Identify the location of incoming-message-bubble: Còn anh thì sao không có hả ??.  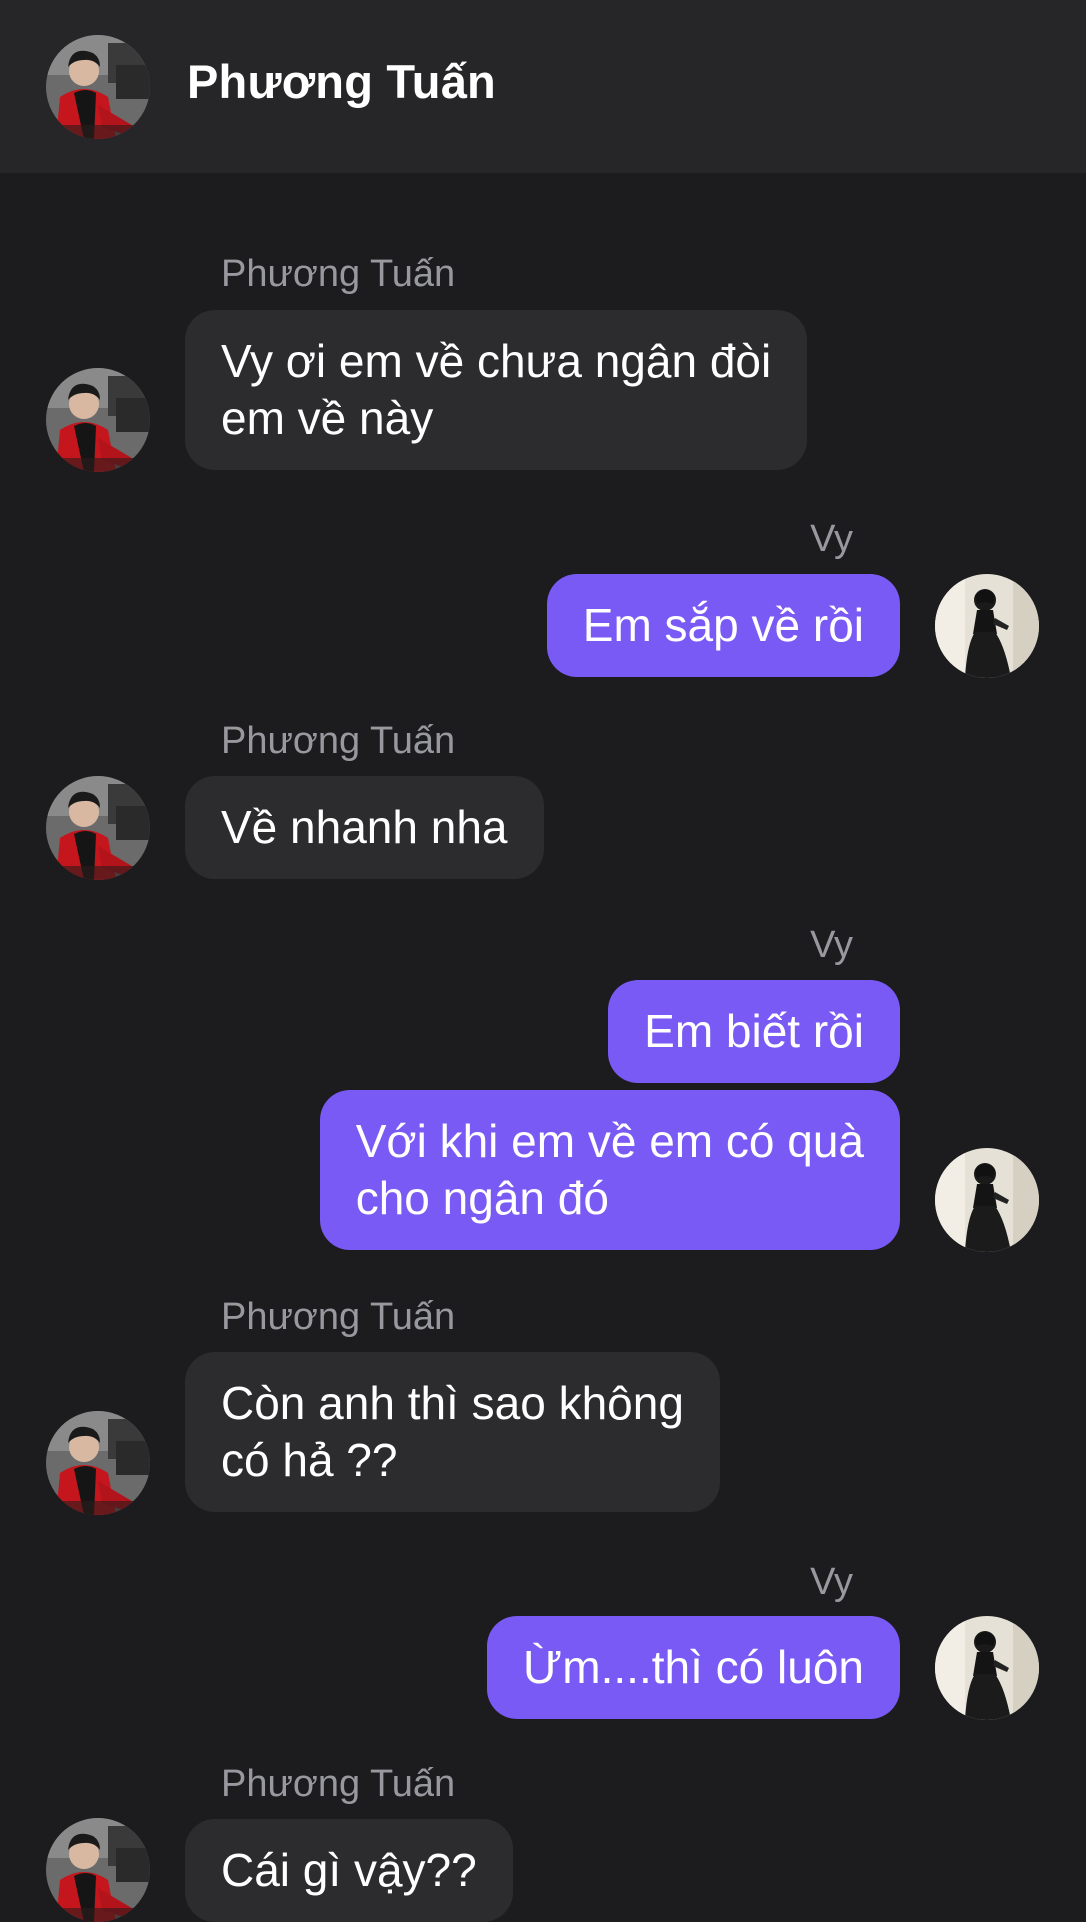
(452, 1432).